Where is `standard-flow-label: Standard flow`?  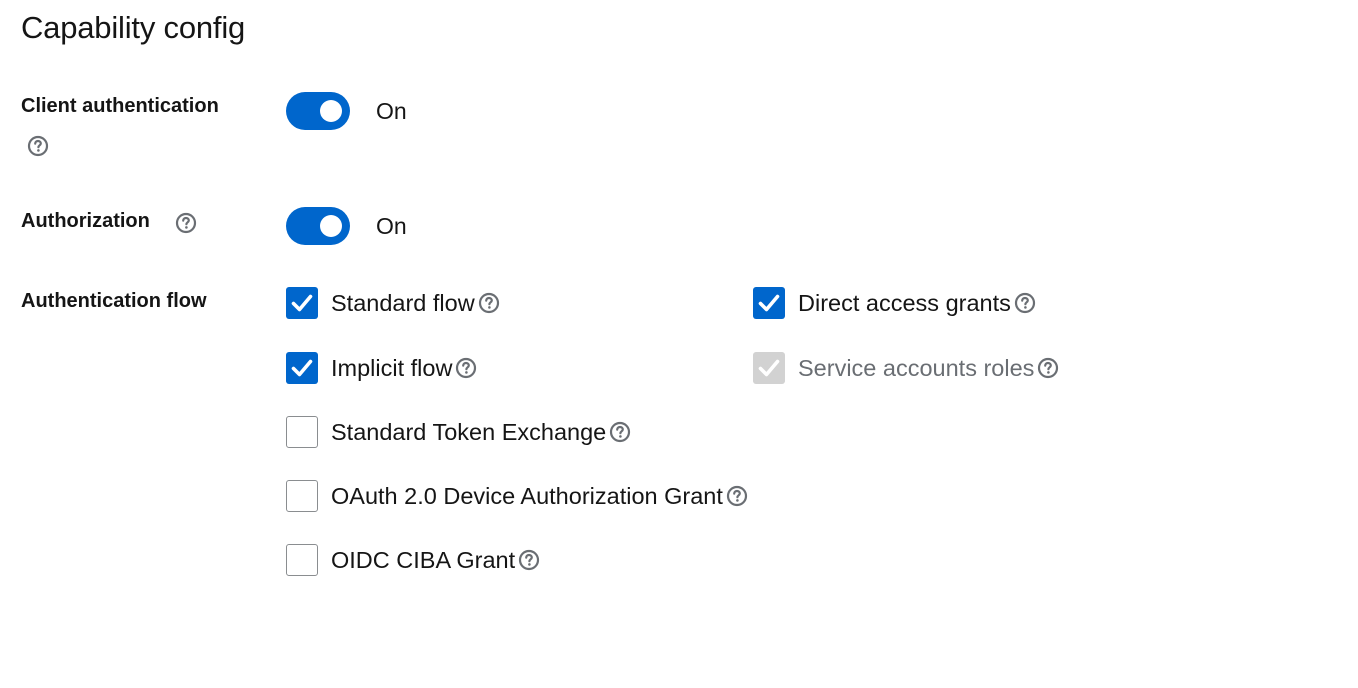 standard-flow-label: Standard flow is located at coordinates (403, 303).